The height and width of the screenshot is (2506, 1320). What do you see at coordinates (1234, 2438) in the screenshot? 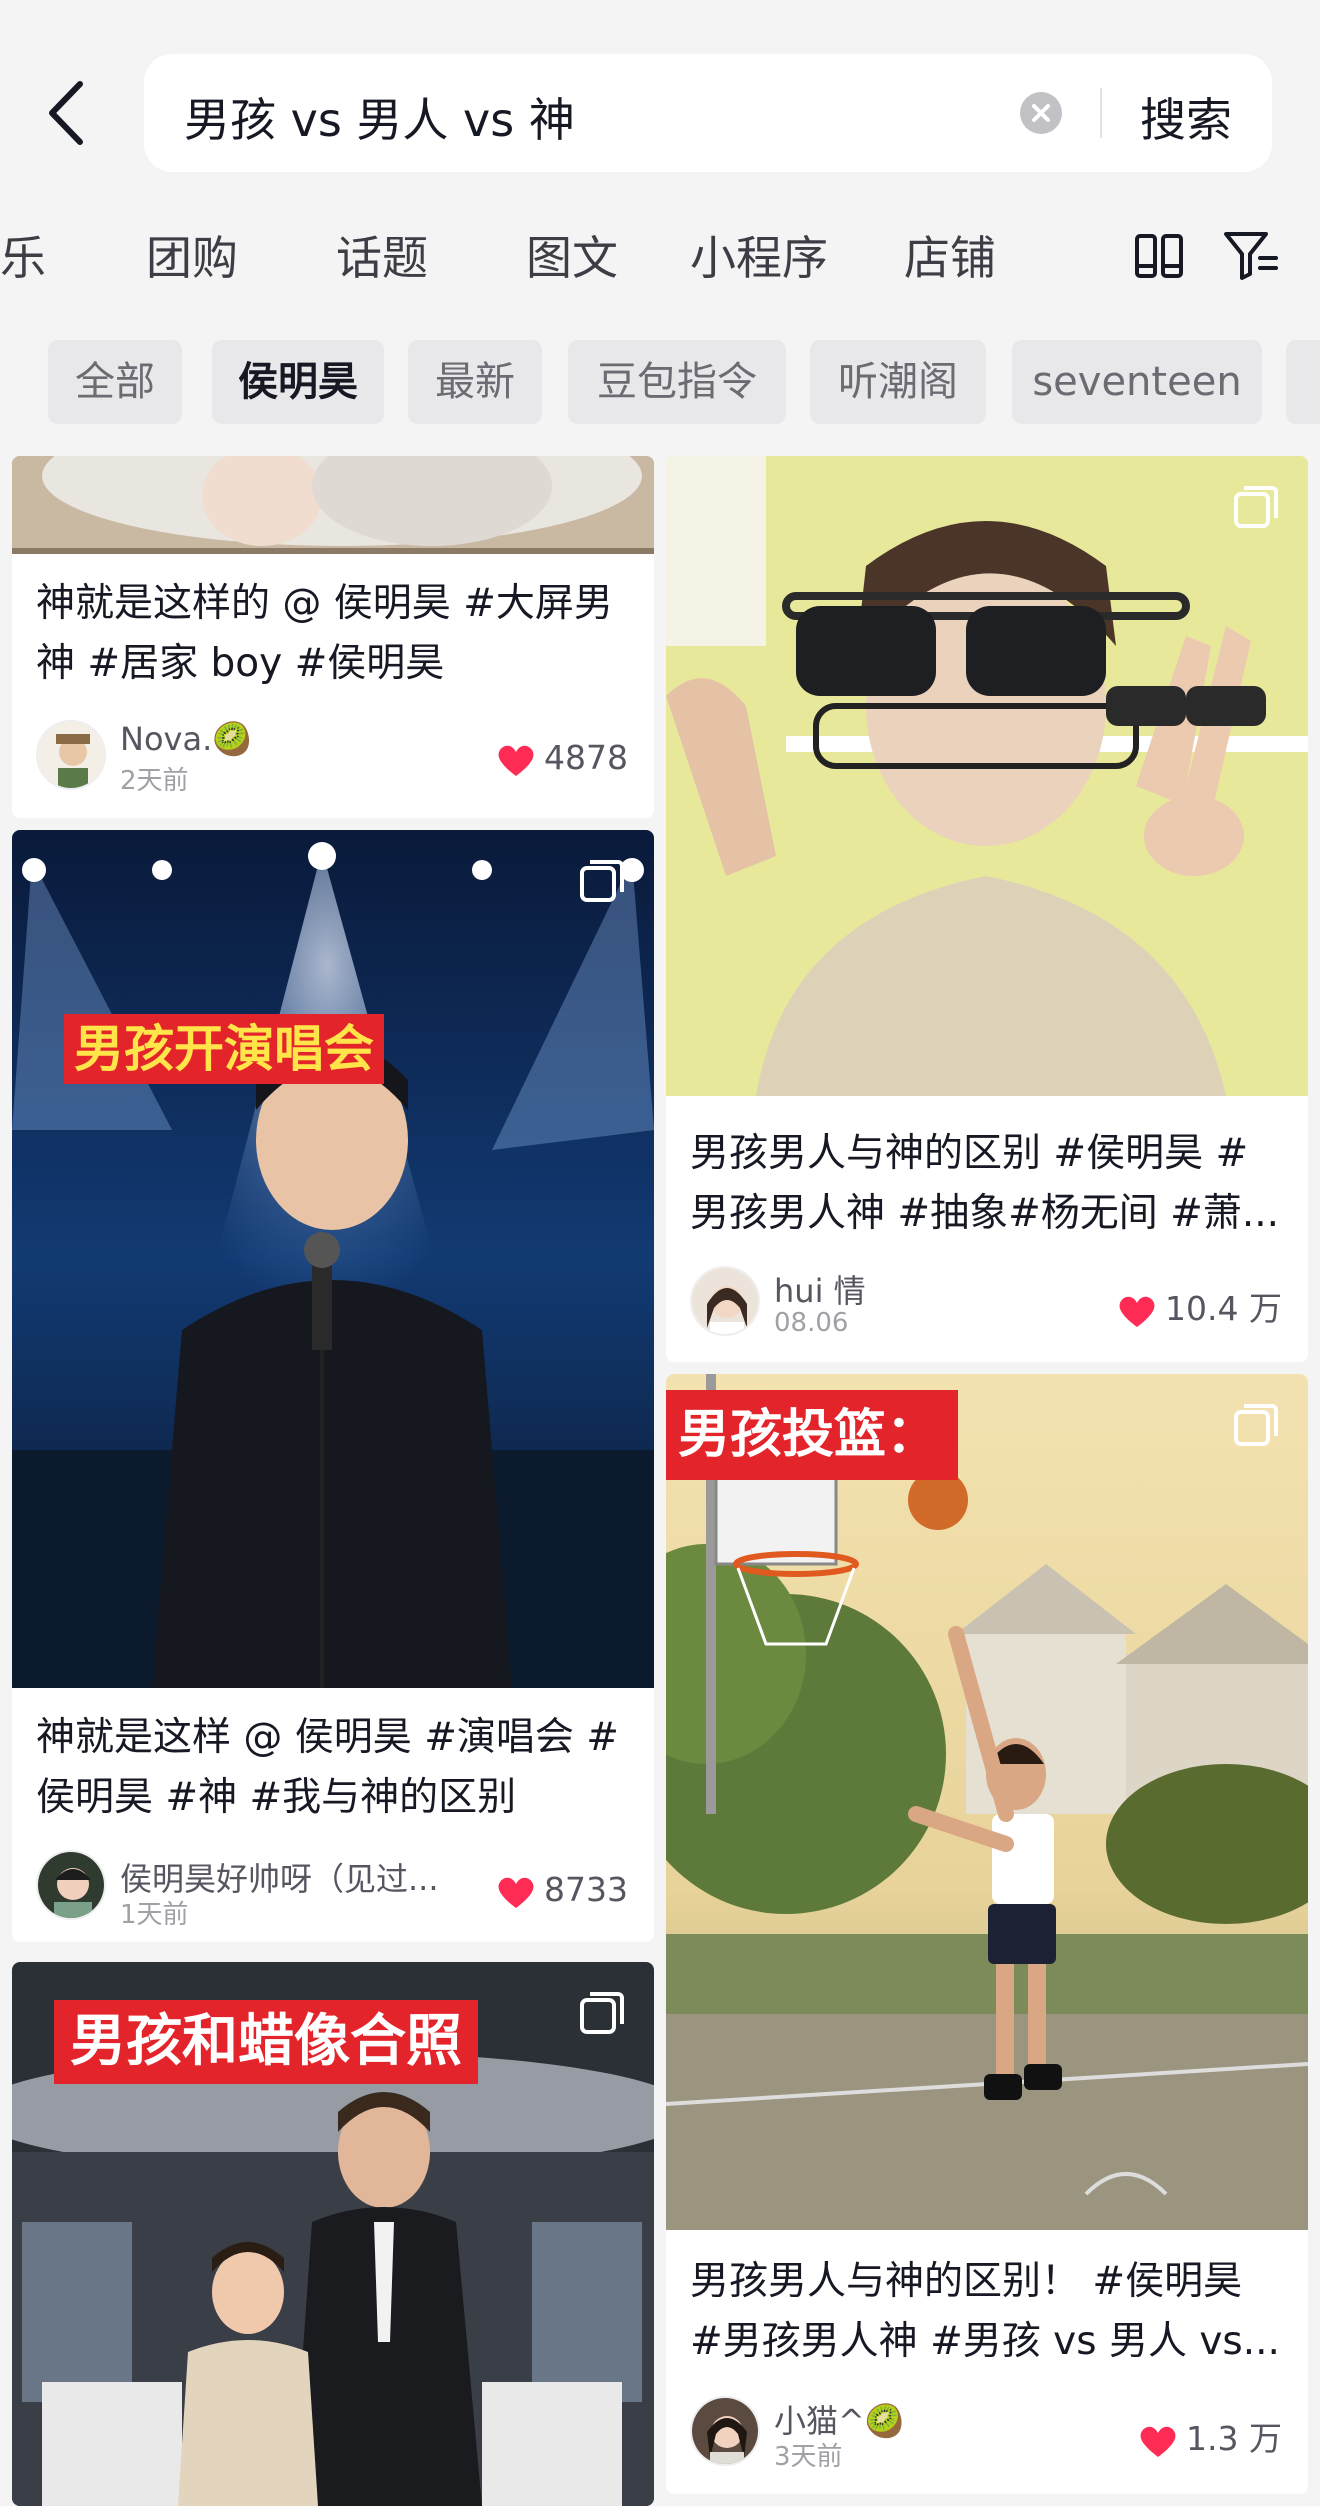
I see `like-count-value: 1.3 万` at bounding box center [1234, 2438].